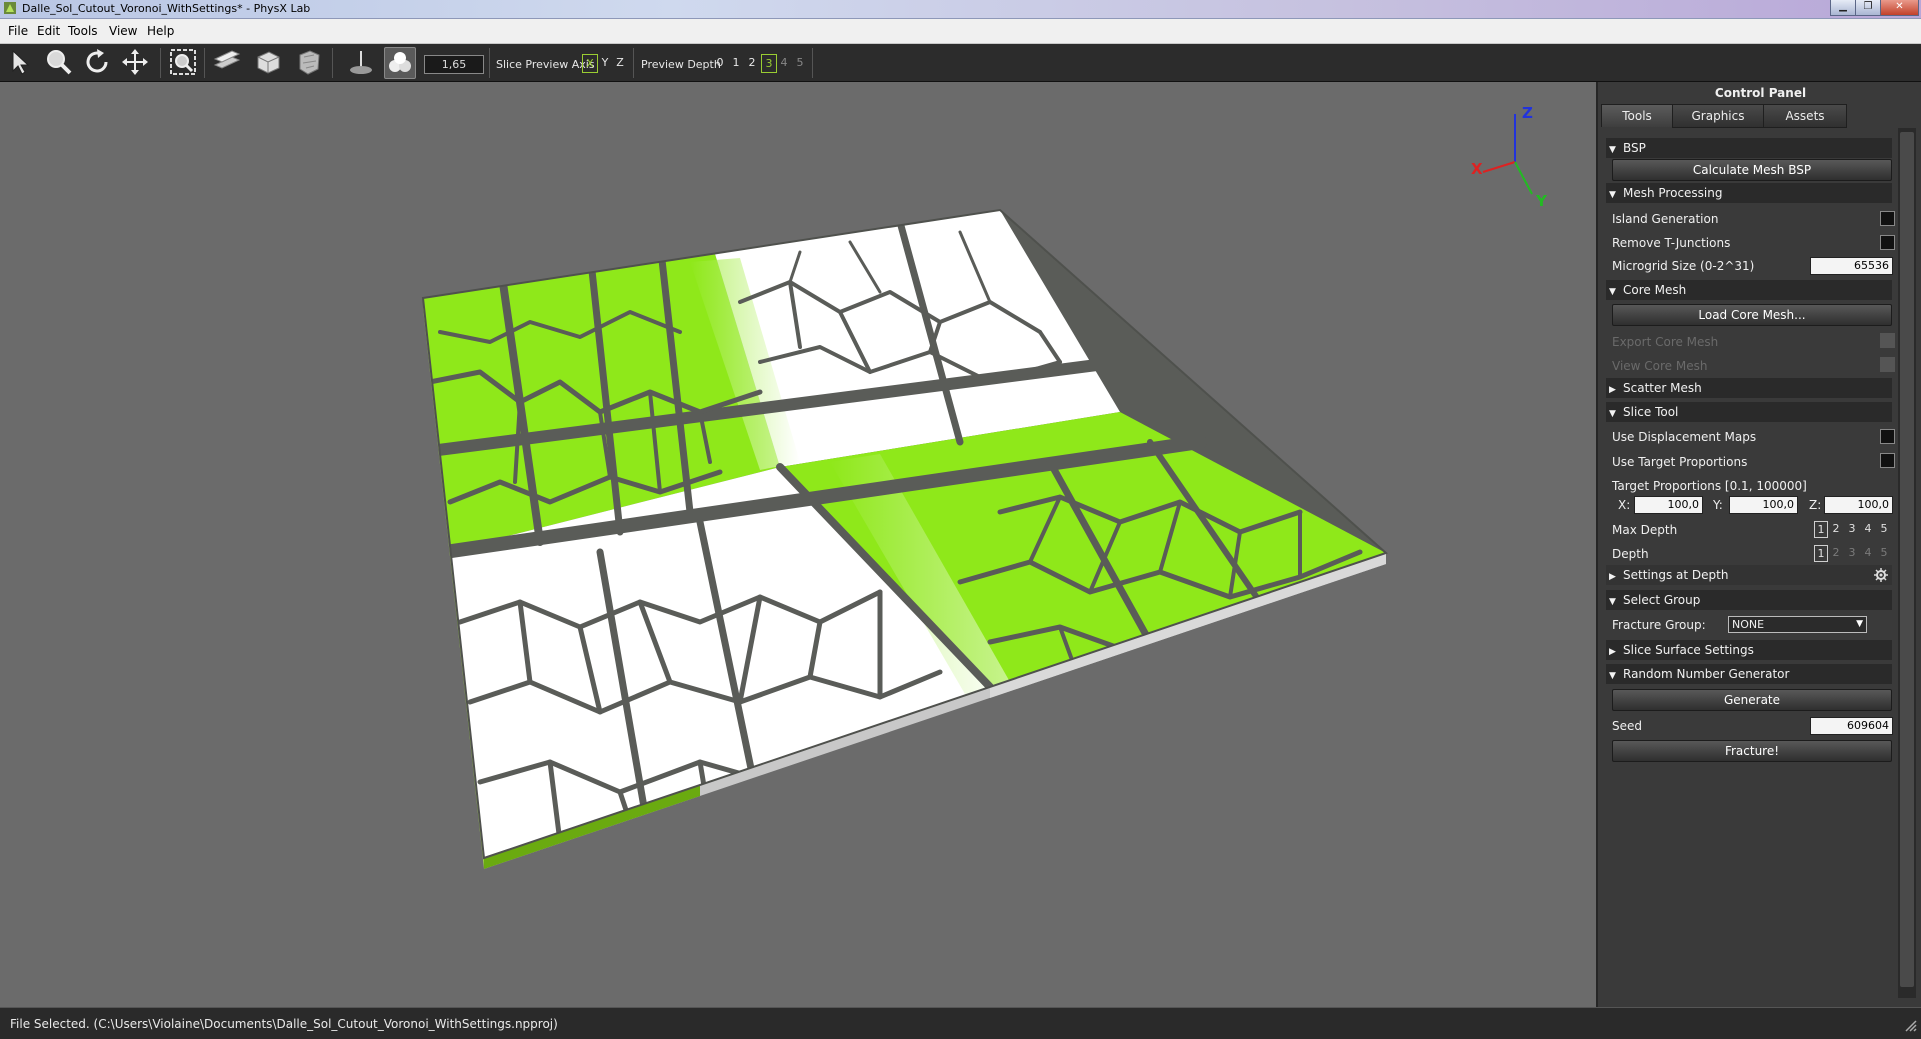  I want to click on microgrid-size-field: 65536, so click(1851, 266).